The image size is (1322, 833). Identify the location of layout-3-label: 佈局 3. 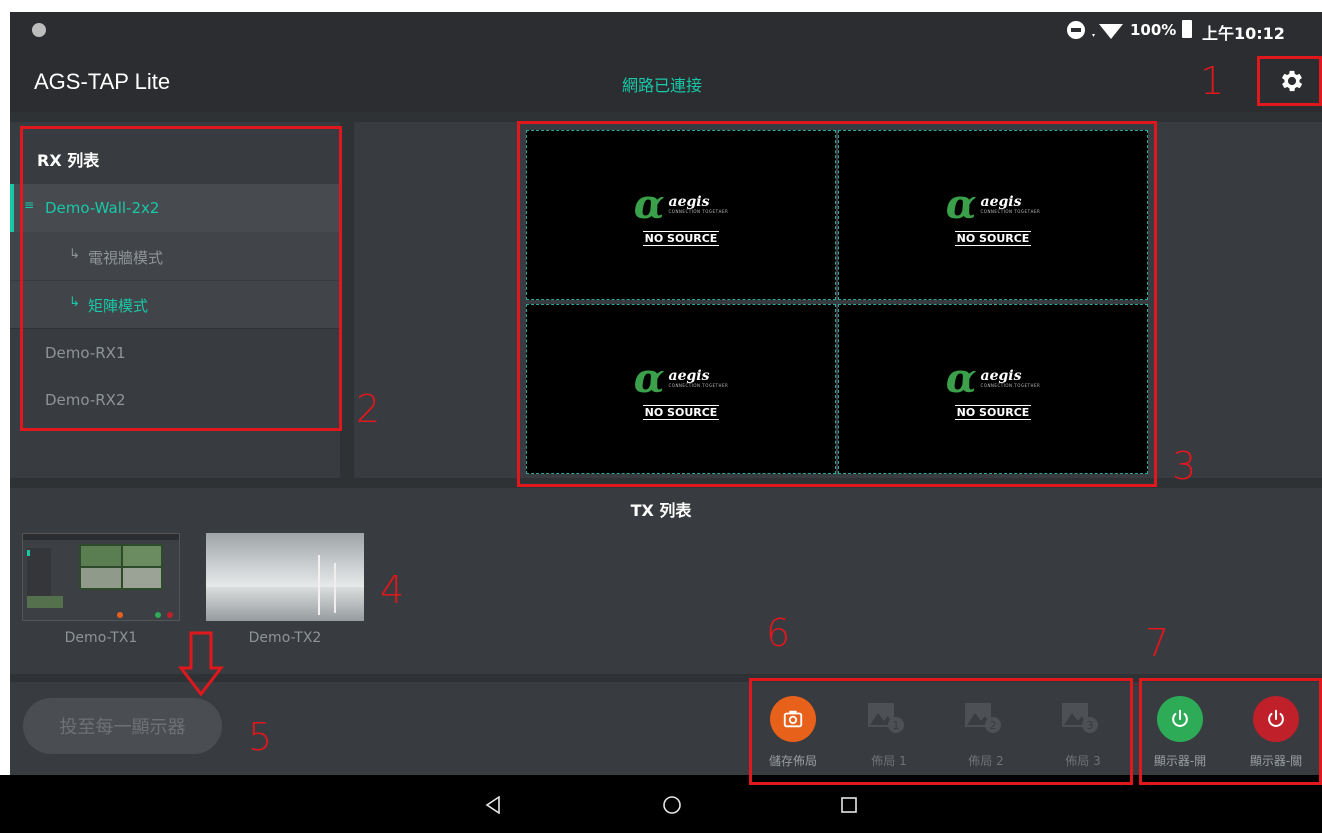
(1083, 761).